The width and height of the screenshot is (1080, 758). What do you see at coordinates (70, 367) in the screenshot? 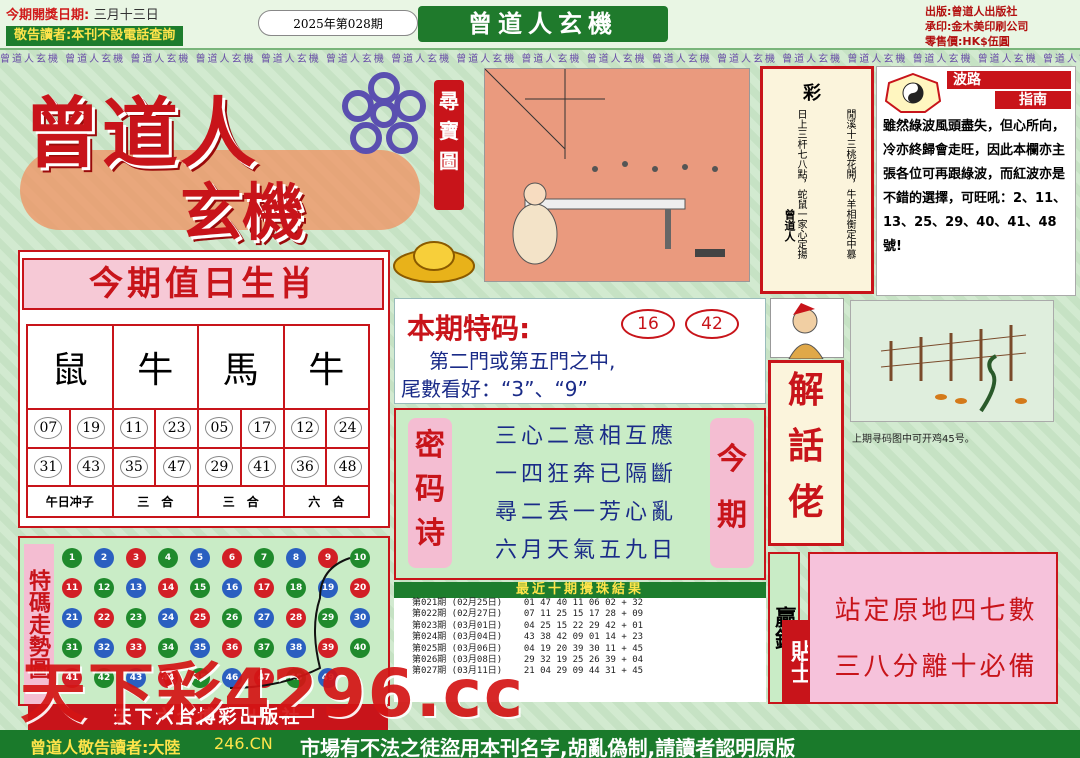
I see `rat-icon: 鼠` at bounding box center [70, 367].